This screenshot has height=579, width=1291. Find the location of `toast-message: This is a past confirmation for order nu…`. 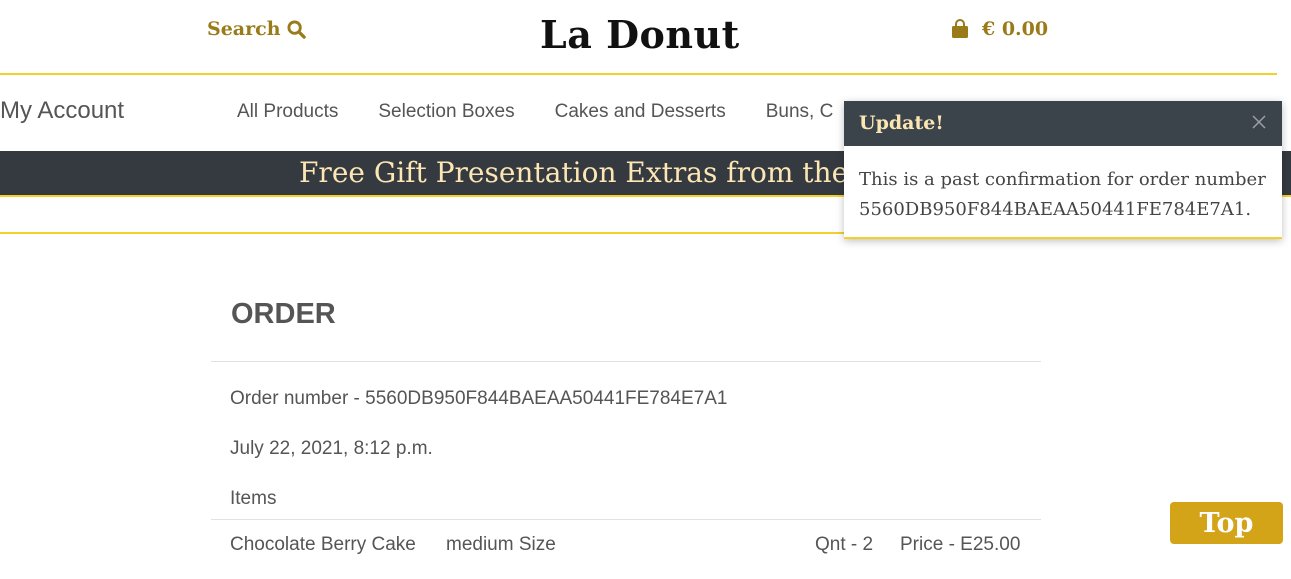

toast-message: This is a past confirmation for order nu… is located at coordinates (1062, 194).